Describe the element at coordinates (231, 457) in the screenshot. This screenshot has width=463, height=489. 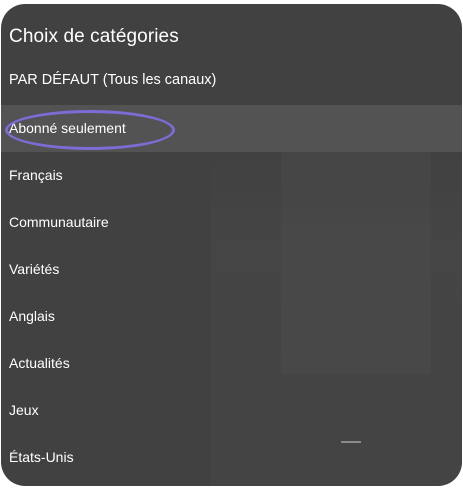
I see `menu-item-etats-unis: États-Unis` at that location.